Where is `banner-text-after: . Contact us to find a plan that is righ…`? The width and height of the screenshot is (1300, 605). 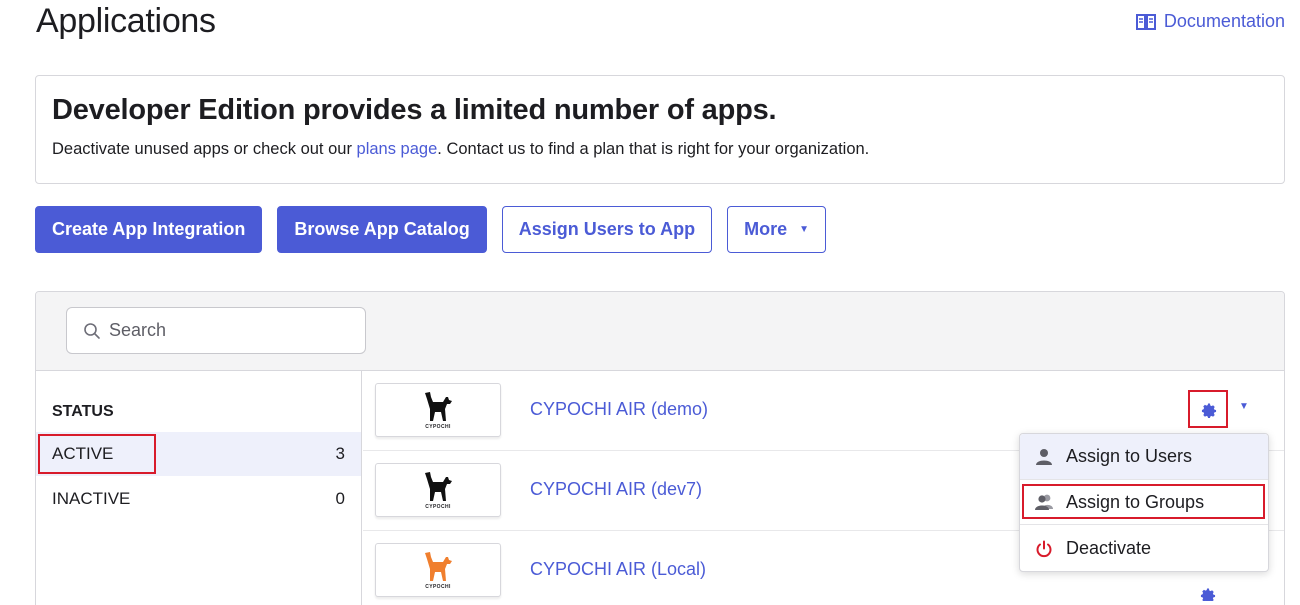 banner-text-after: . Contact us to find a plan that is righ… is located at coordinates (653, 149).